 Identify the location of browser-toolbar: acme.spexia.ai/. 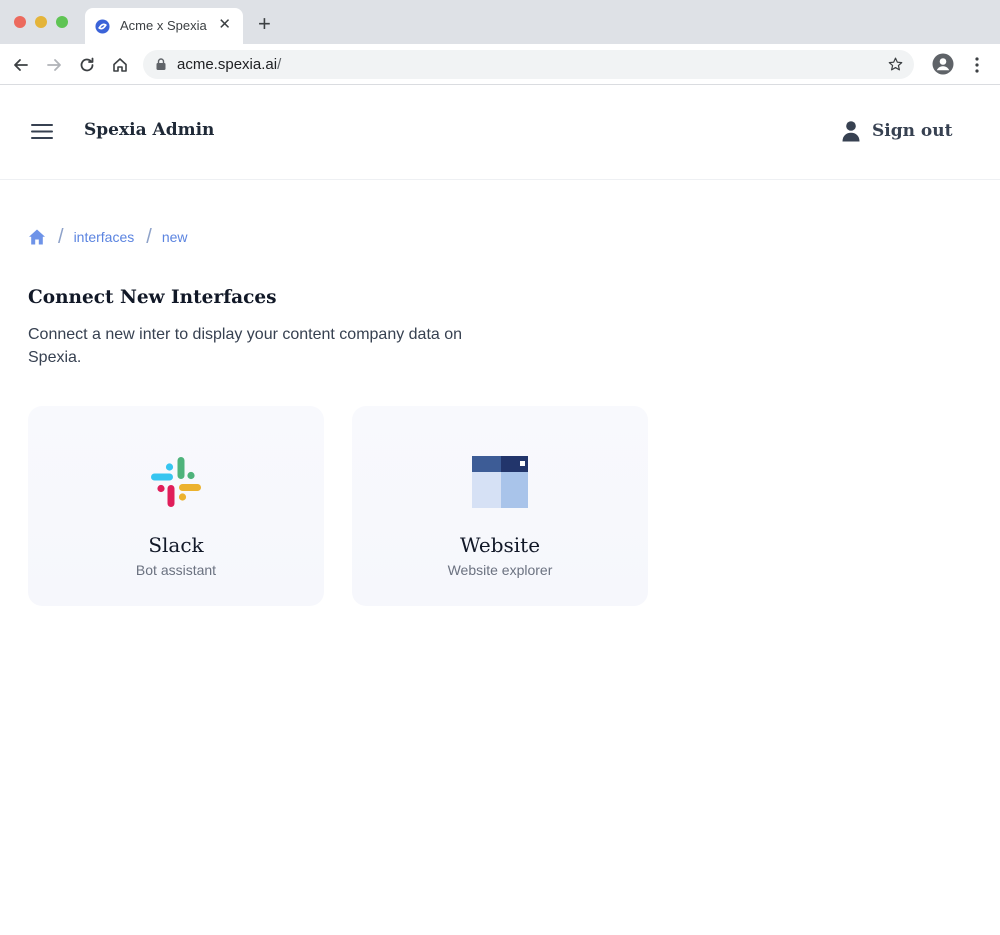
(500, 64).